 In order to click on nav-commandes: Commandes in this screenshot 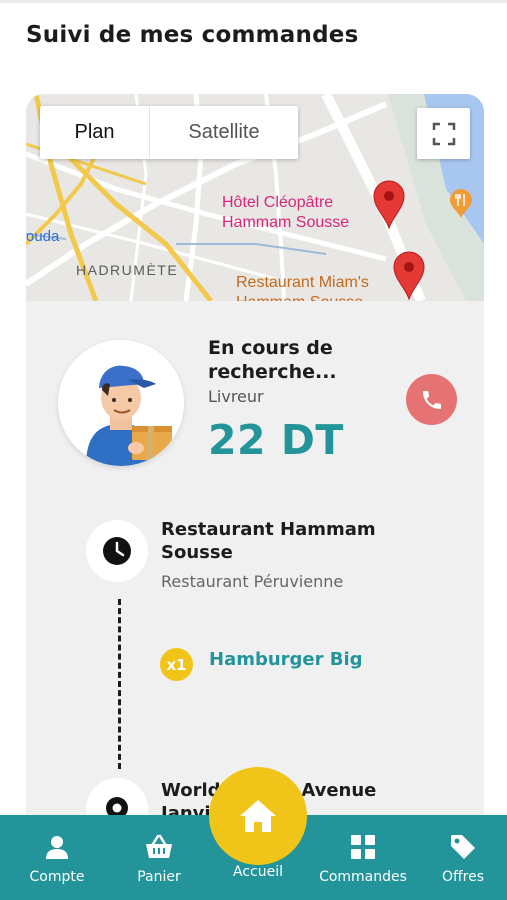, I will do `click(363, 857)`.